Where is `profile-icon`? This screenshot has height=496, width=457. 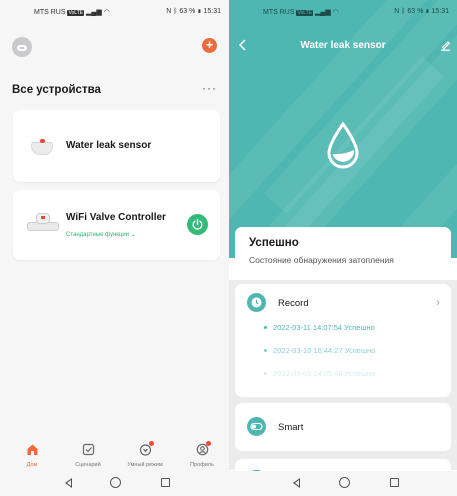
profile-icon is located at coordinates (203, 448).